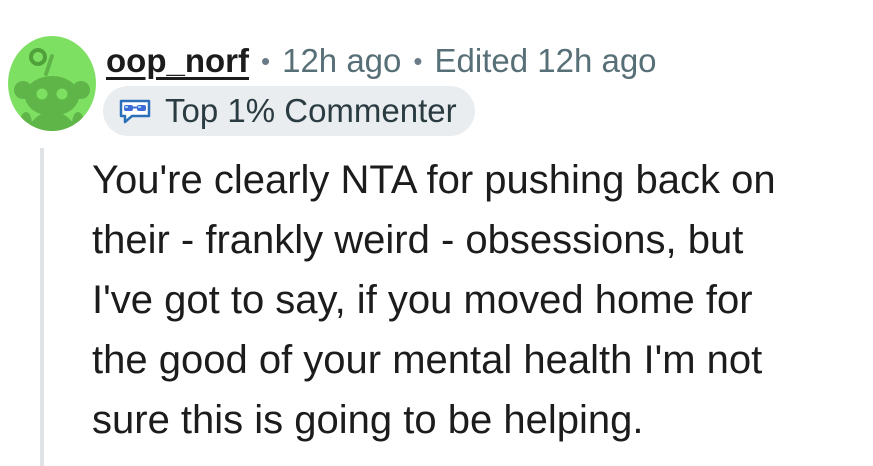 The image size is (873, 466). What do you see at coordinates (545, 60) in the screenshot?
I see `edited-label: Edited 12h ago` at bounding box center [545, 60].